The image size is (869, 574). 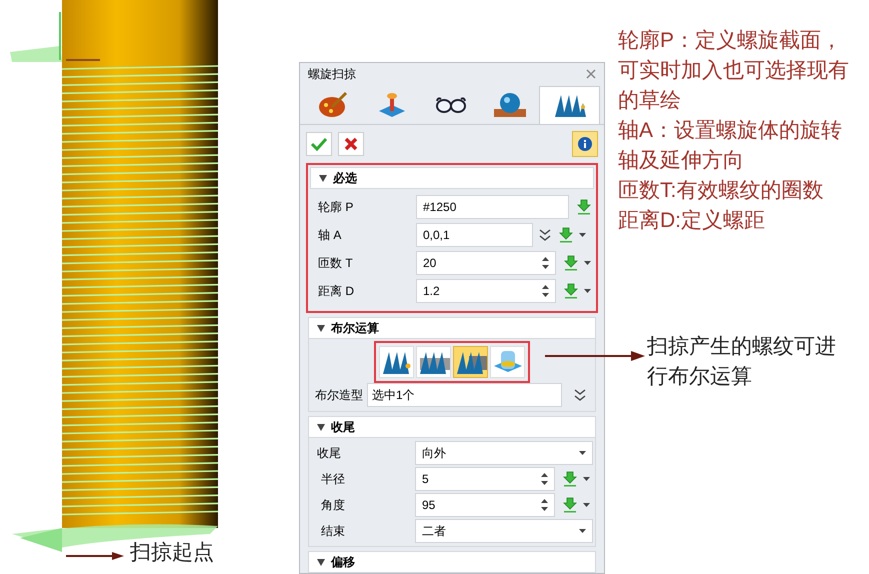 I want to click on input-field: #1250, so click(x=492, y=207).